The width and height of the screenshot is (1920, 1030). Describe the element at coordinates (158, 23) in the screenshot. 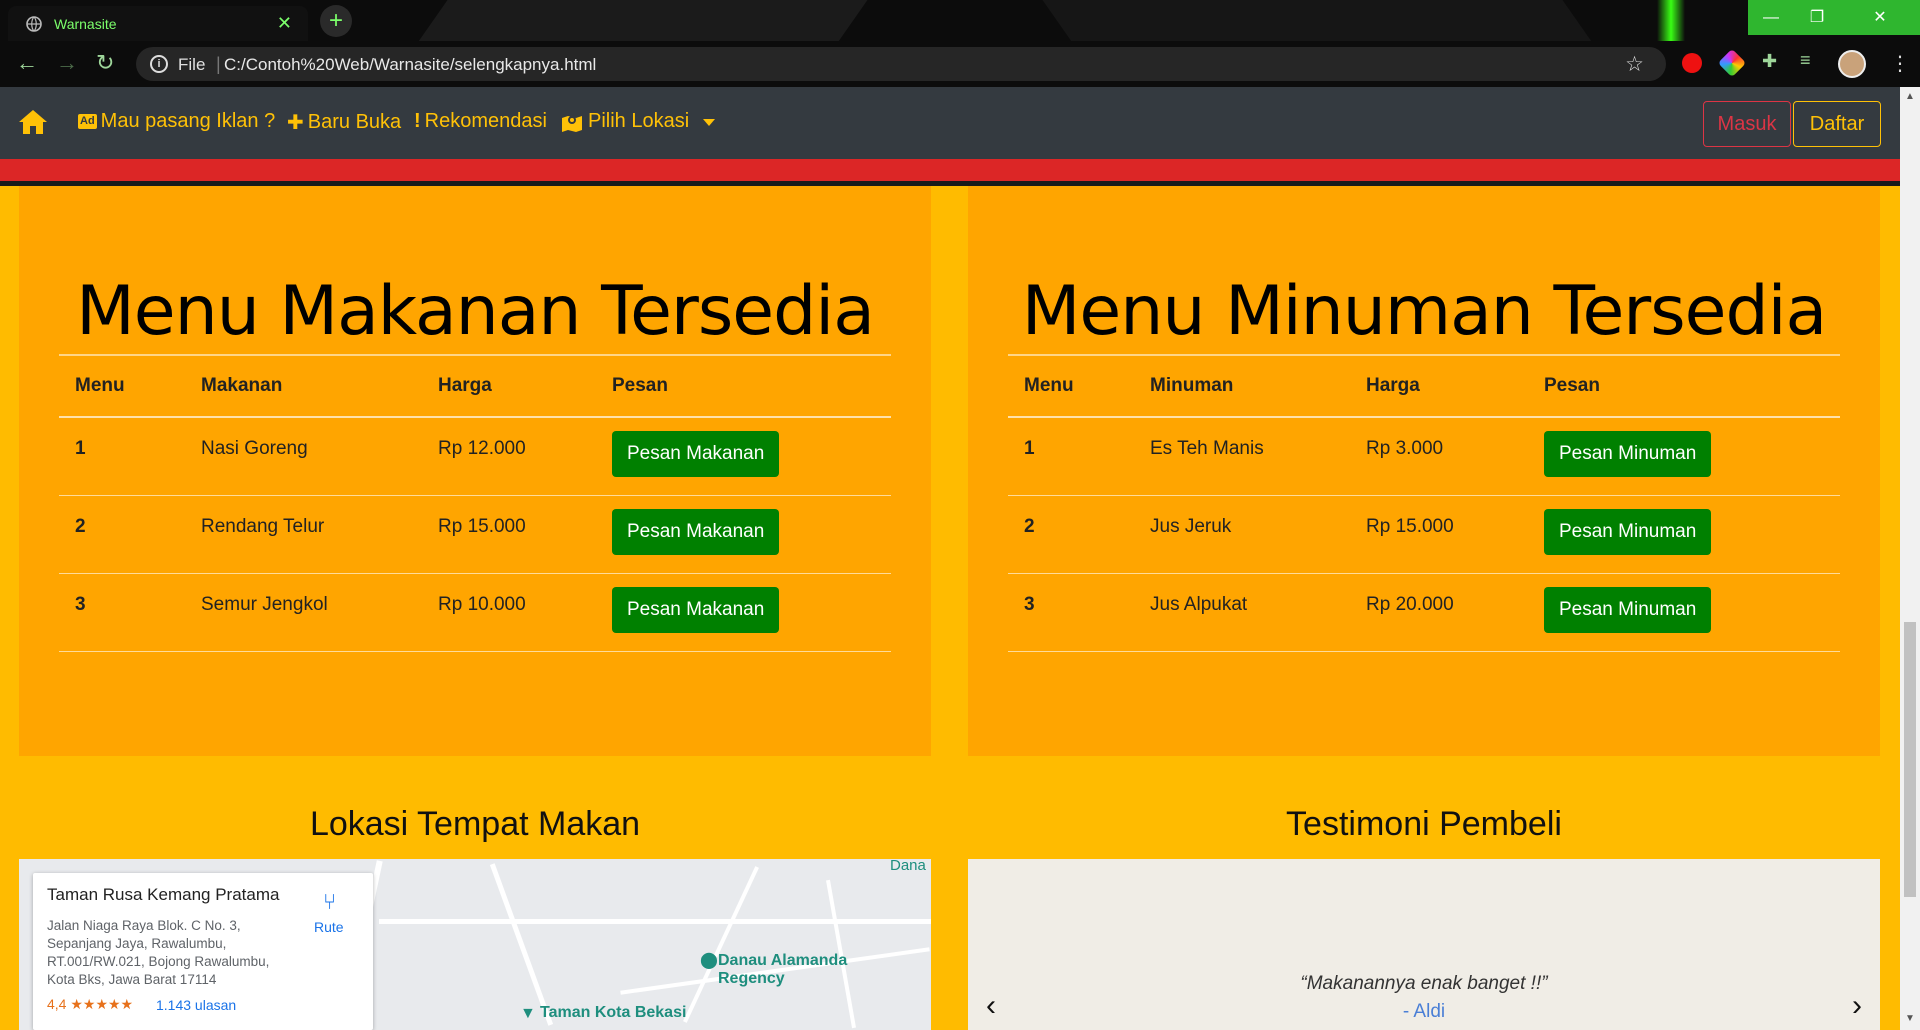

I see `browser-tab: Warnasite ✕` at that location.